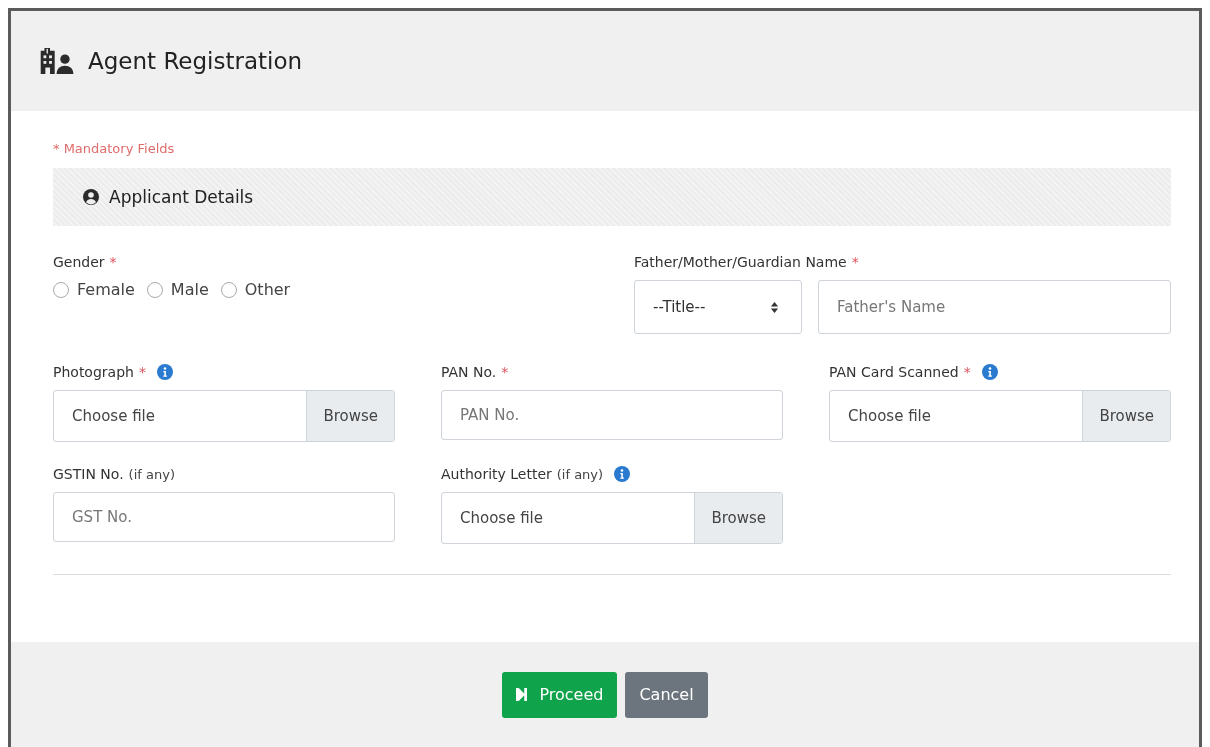  I want to click on radio-option: Male, so click(177, 289).